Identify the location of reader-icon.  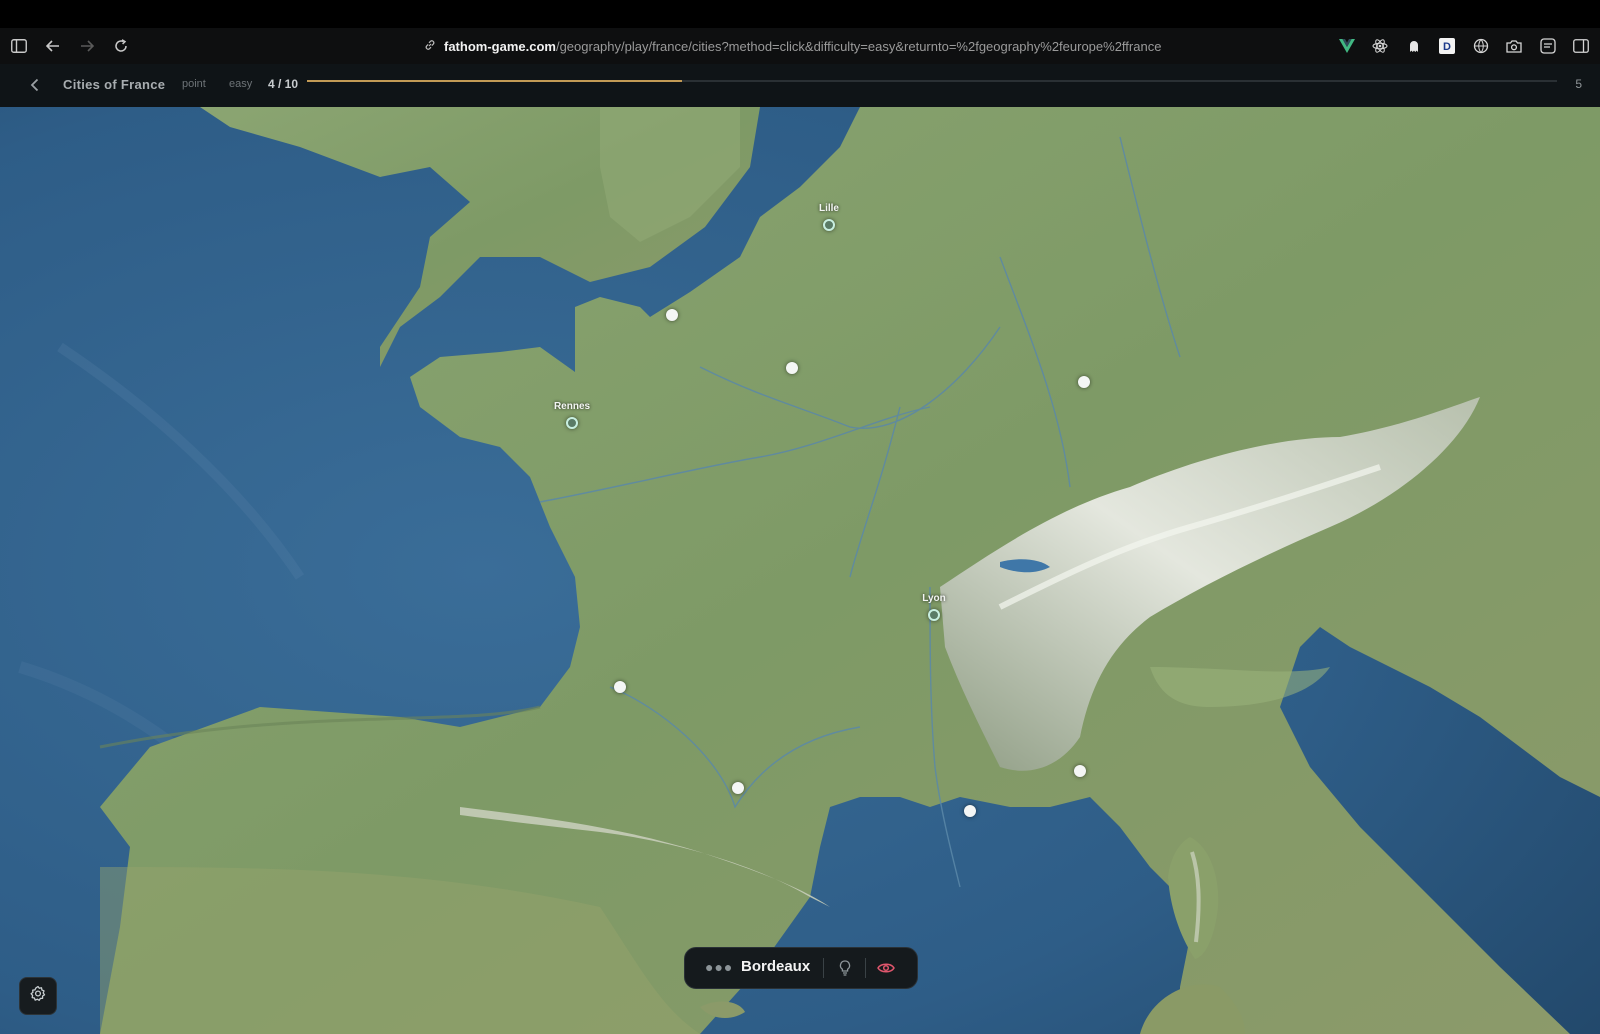
(1548, 46).